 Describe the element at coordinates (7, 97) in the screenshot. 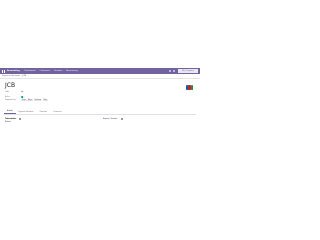

I see `field-active-label: Active` at that location.